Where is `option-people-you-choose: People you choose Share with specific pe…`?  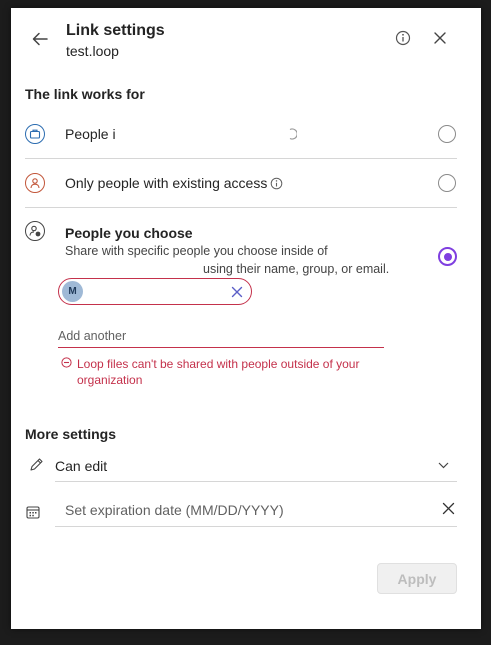
option-people-you-choose: People you choose Share with specific pe… is located at coordinates (246, 245).